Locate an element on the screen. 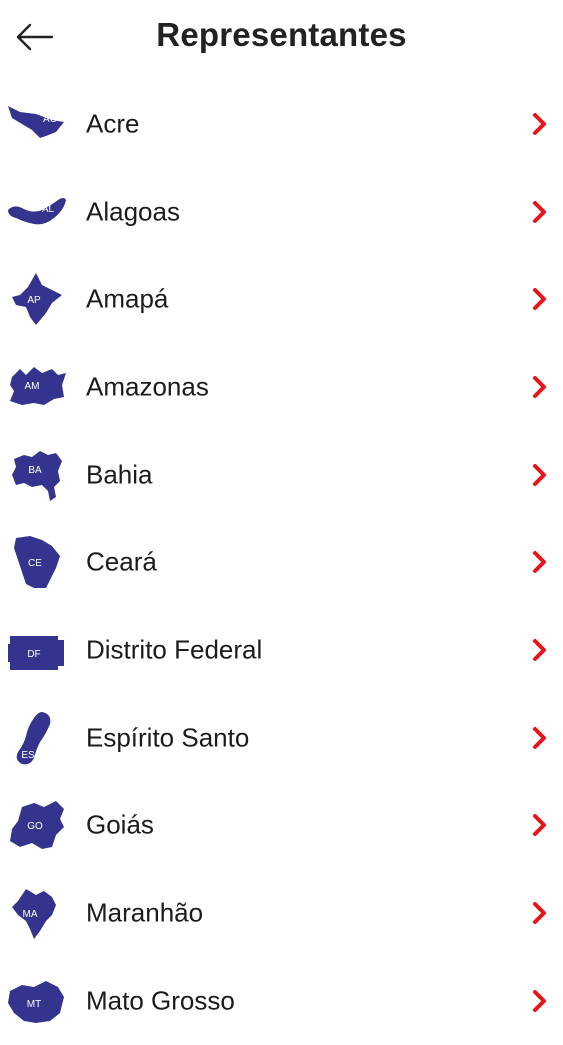 This screenshot has height=1045, width=563. state-name-label: Bahia is located at coordinates (119, 474).